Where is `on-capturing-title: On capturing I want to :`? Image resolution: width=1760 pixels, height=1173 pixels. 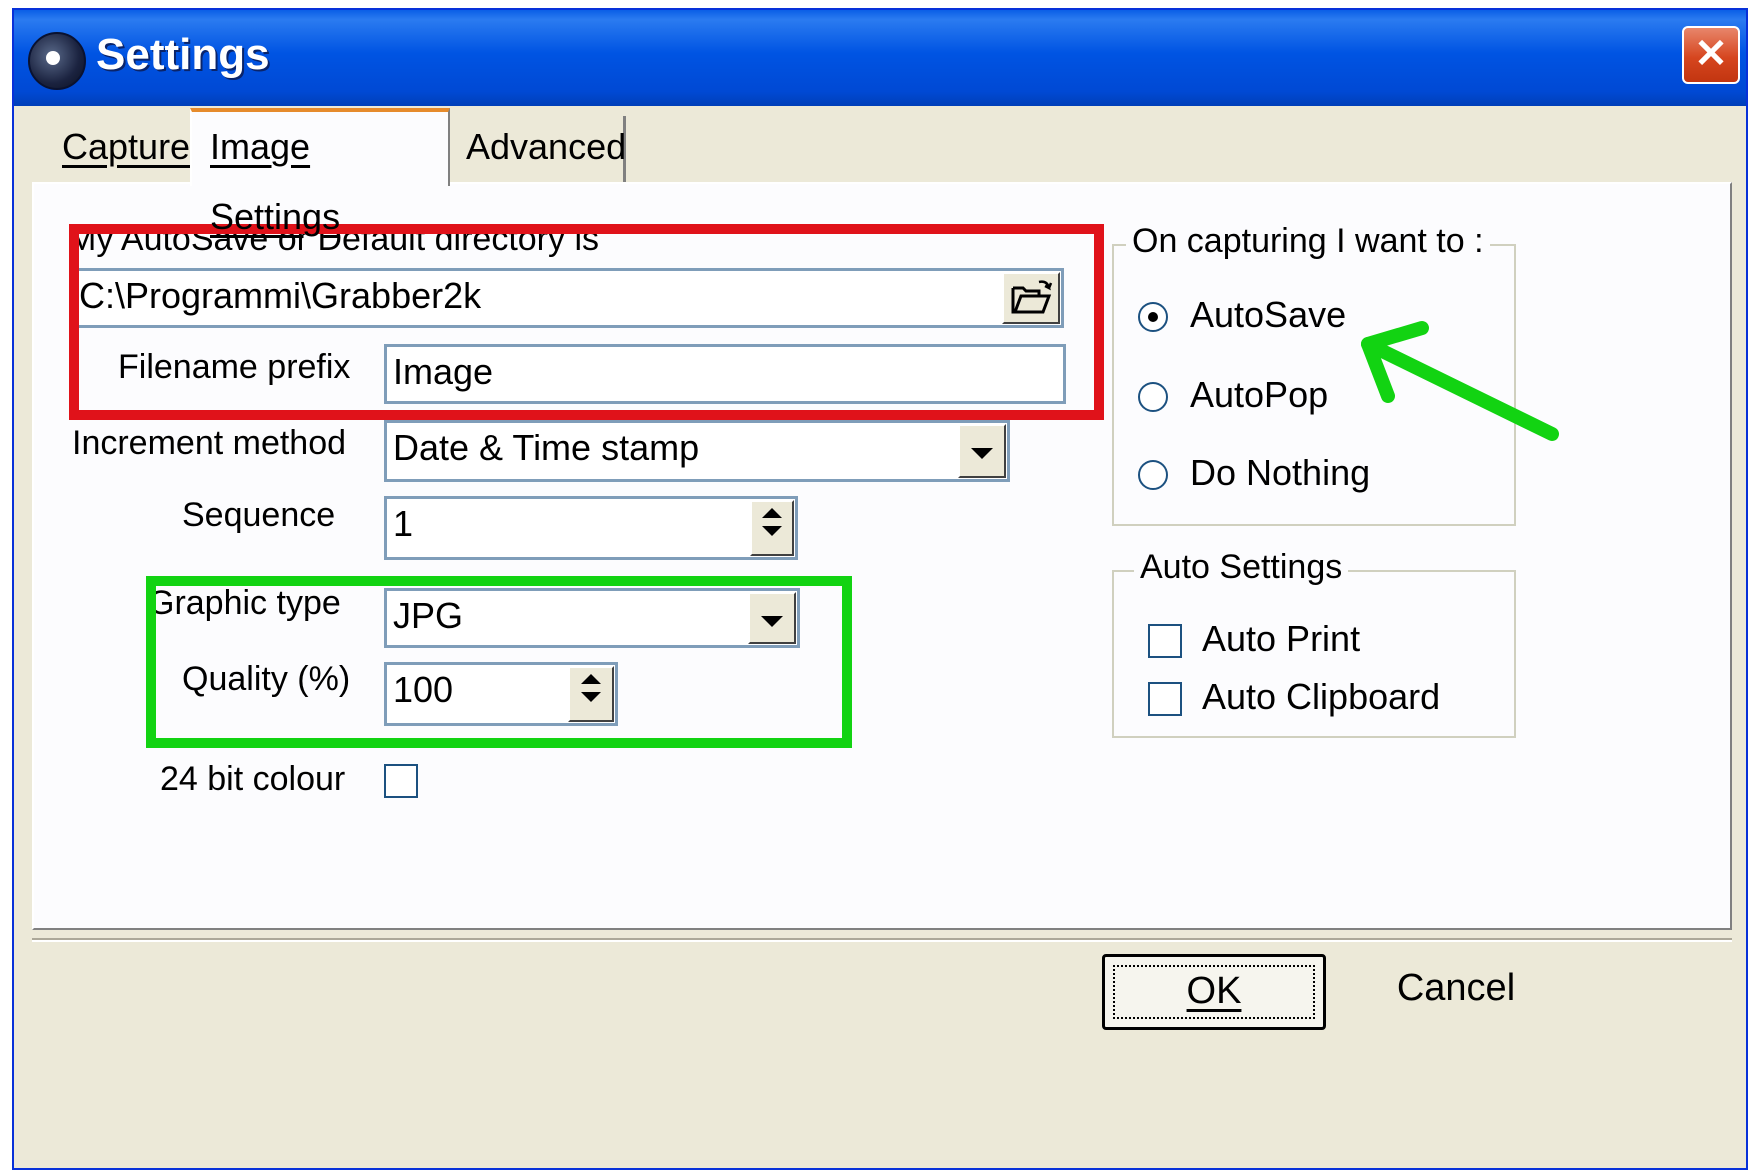
on-capturing-title: On capturing I want to : is located at coordinates (1308, 241).